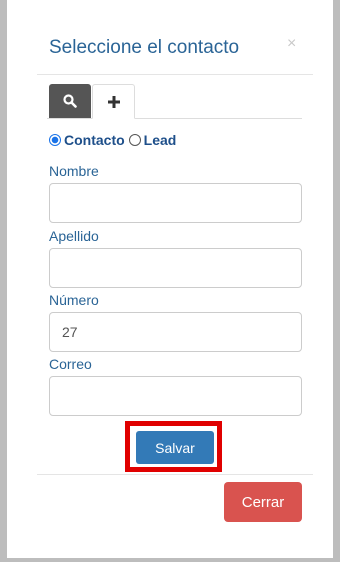 Image resolution: width=340 pixels, height=562 pixels. What do you see at coordinates (336, 281) in the screenshot?
I see `window-border-right` at bounding box center [336, 281].